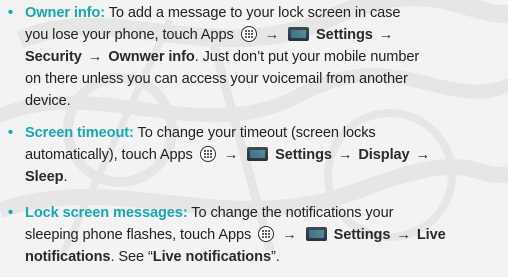 The height and width of the screenshot is (277, 508). What do you see at coordinates (65, 177) in the screenshot?
I see `screen-timeout-text-line-3: .` at bounding box center [65, 177].